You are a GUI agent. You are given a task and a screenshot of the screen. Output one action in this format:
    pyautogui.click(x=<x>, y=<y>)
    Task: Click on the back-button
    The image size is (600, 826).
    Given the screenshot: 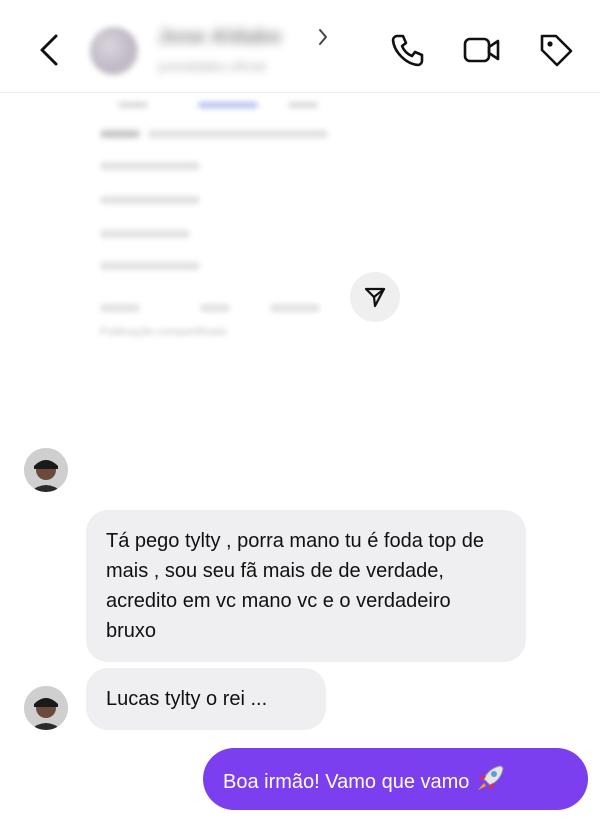 What is the action you would take?
    pyautogui.click(x=50, y=50)
    